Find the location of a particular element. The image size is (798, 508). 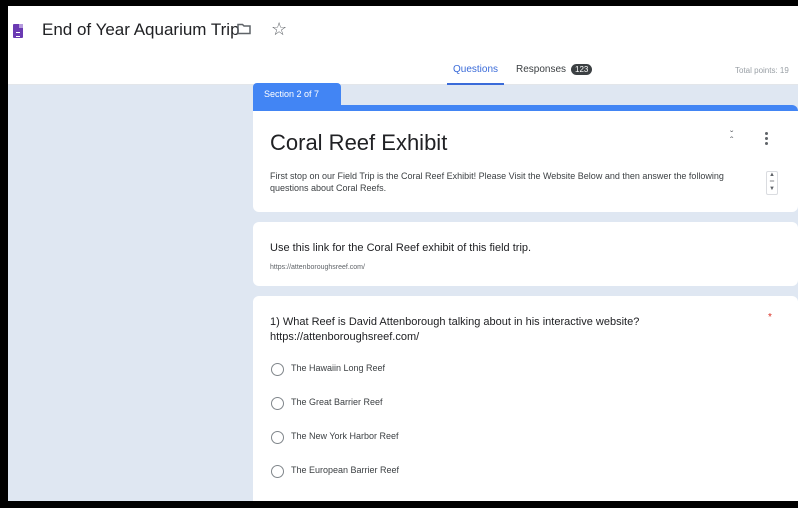

required-indicator: * is located at coordinates (770, 317).